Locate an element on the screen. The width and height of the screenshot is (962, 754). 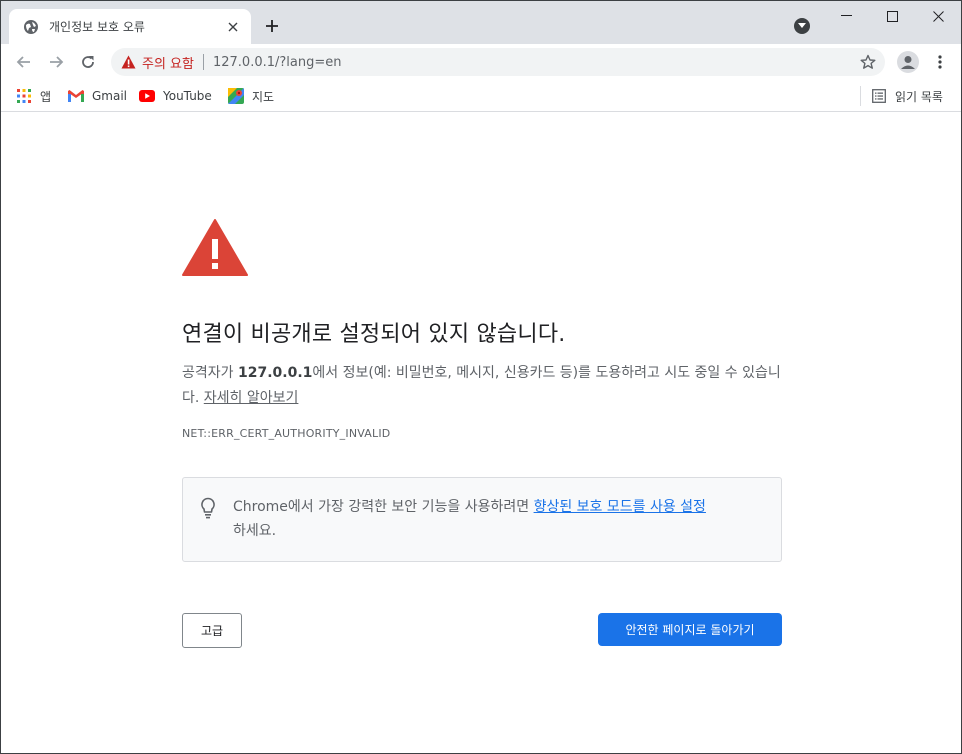
error-code: NET::ERR_CERT_AUTHORITY_INVALID is located at coordinates (286, 433).